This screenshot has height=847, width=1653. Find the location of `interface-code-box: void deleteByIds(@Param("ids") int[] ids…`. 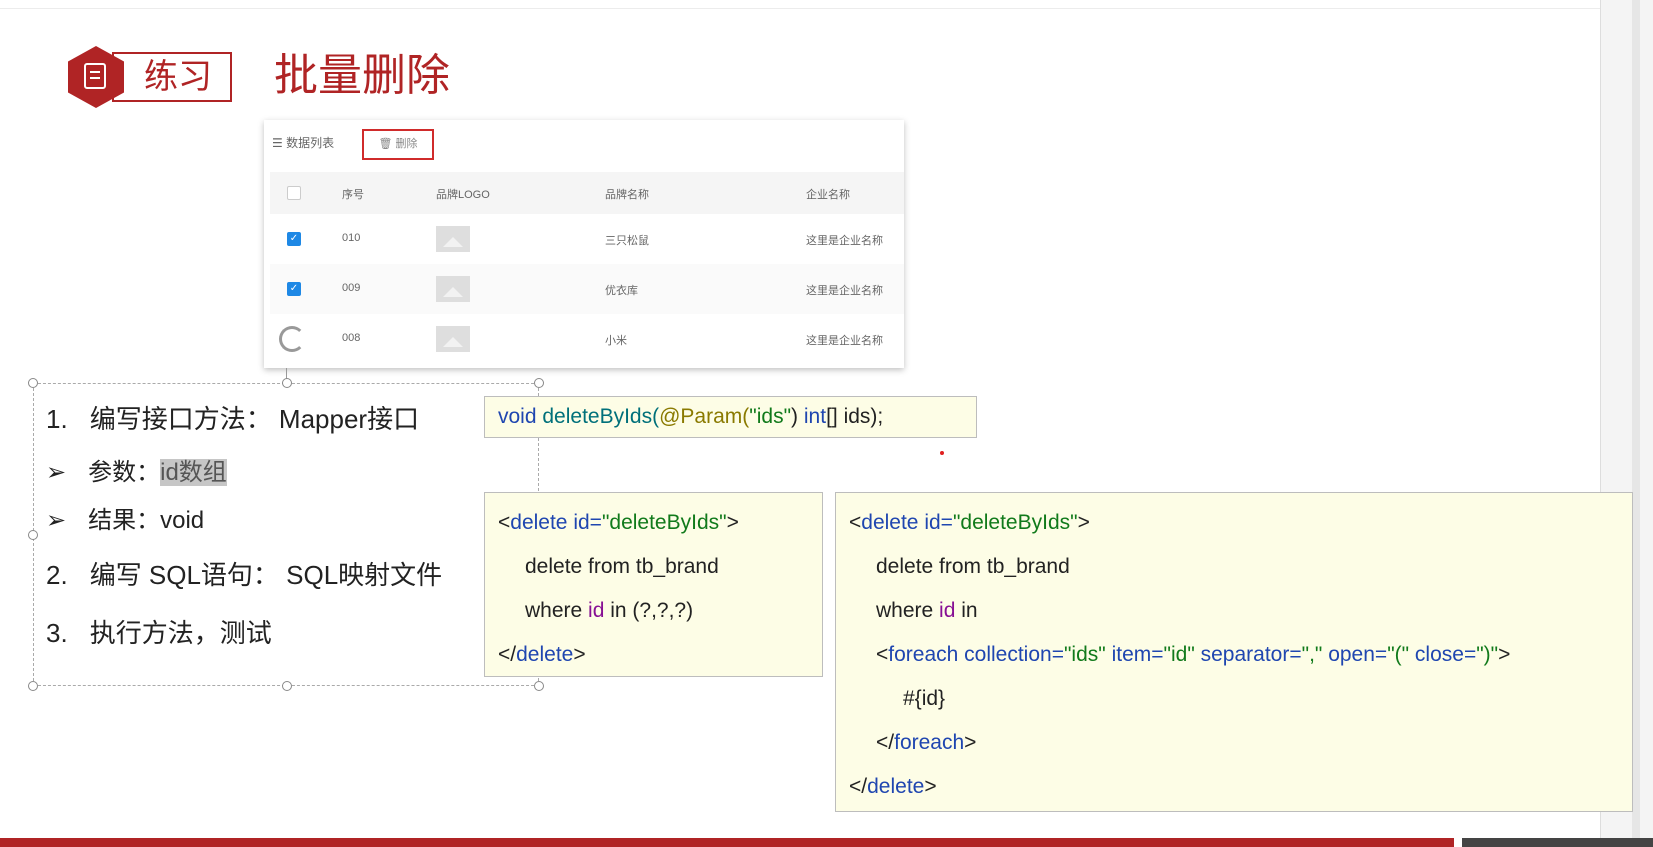

interface-code-box: void deleteByIds(@Param("ids") int[] ids… is located at coordinates (730, 417).